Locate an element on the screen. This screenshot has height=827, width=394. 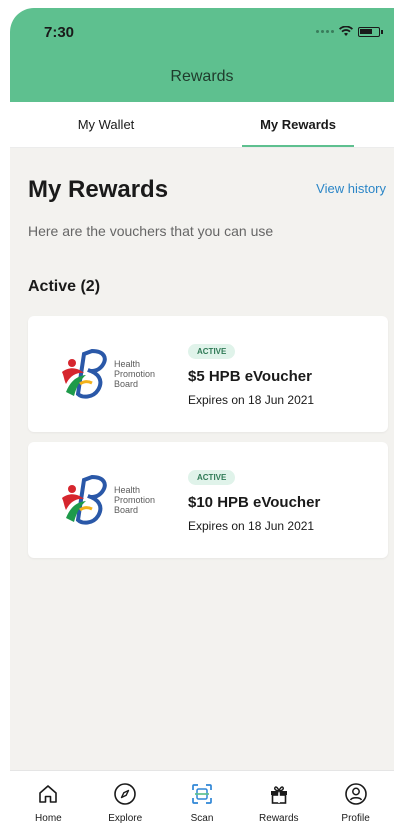
nav-scan: Scan is located at coordinates (202, 799).